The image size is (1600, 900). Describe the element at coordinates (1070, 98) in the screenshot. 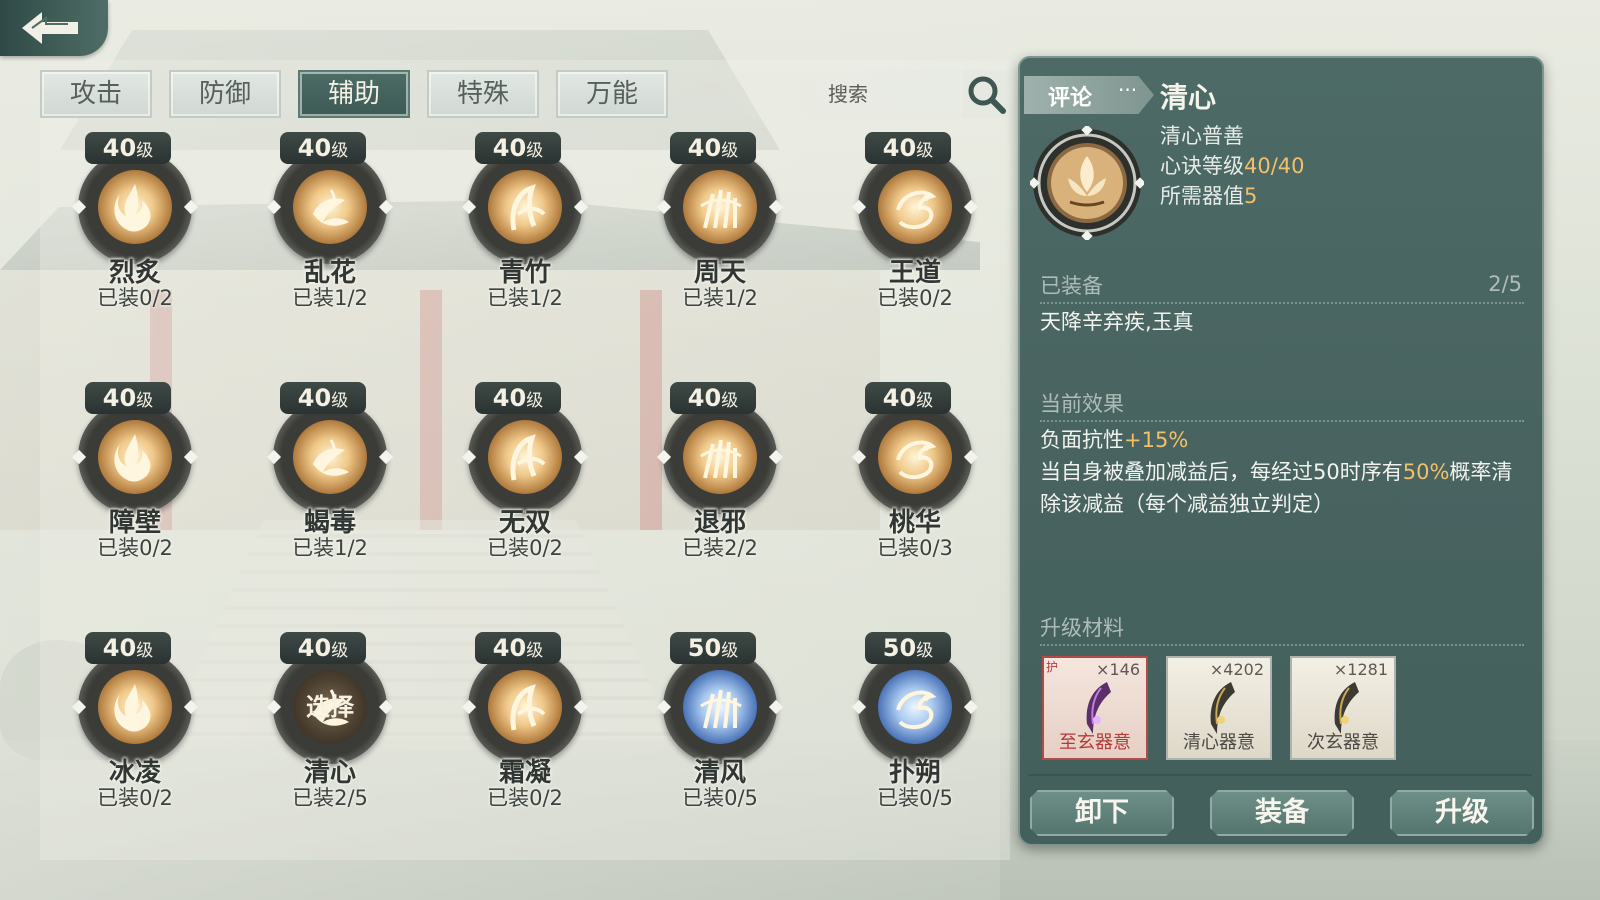

I see `review-label: 评论` at that location.